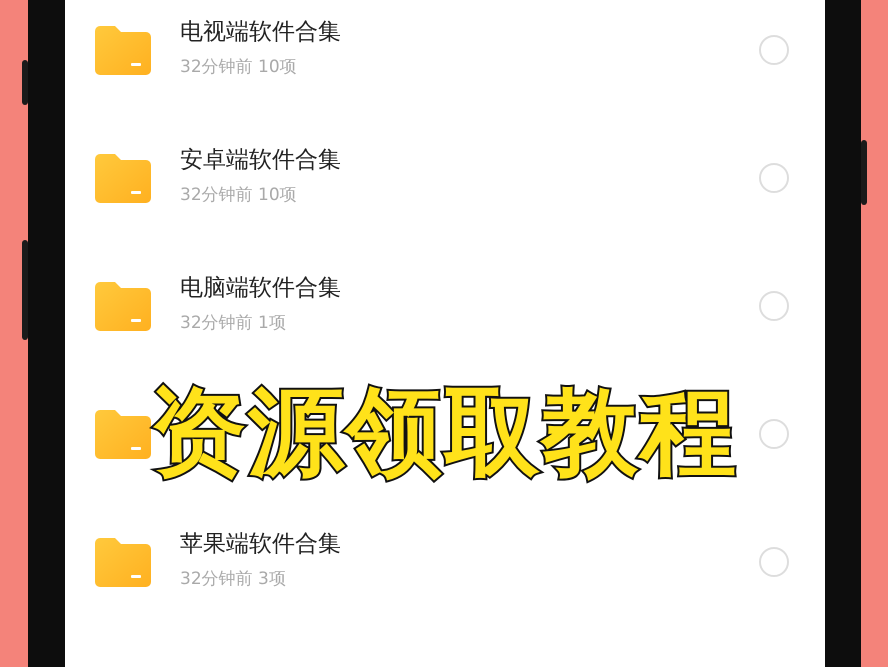  Describe the element at coordinates (261, 545) in the screenshot. I see `folder-name: 苹果端软件合集` at that location.